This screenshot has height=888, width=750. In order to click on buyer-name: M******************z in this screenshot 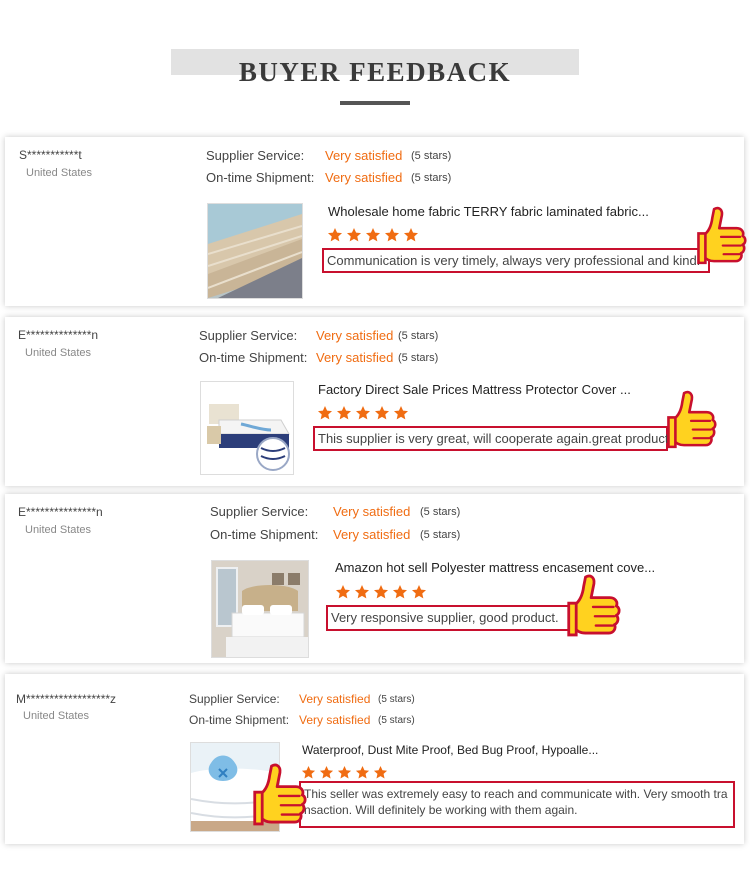, I will do `click(66, 699)`.